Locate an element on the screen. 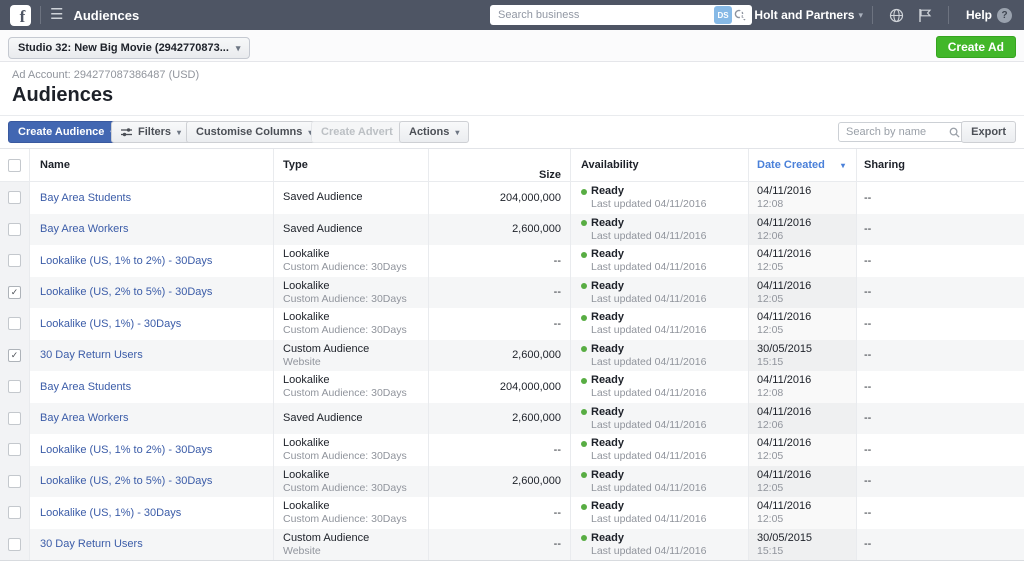 Image resolution: width=1024 pixels, height=574 pixels. account-menu: B. Holt and Partners is located at coordinates (796, 15).